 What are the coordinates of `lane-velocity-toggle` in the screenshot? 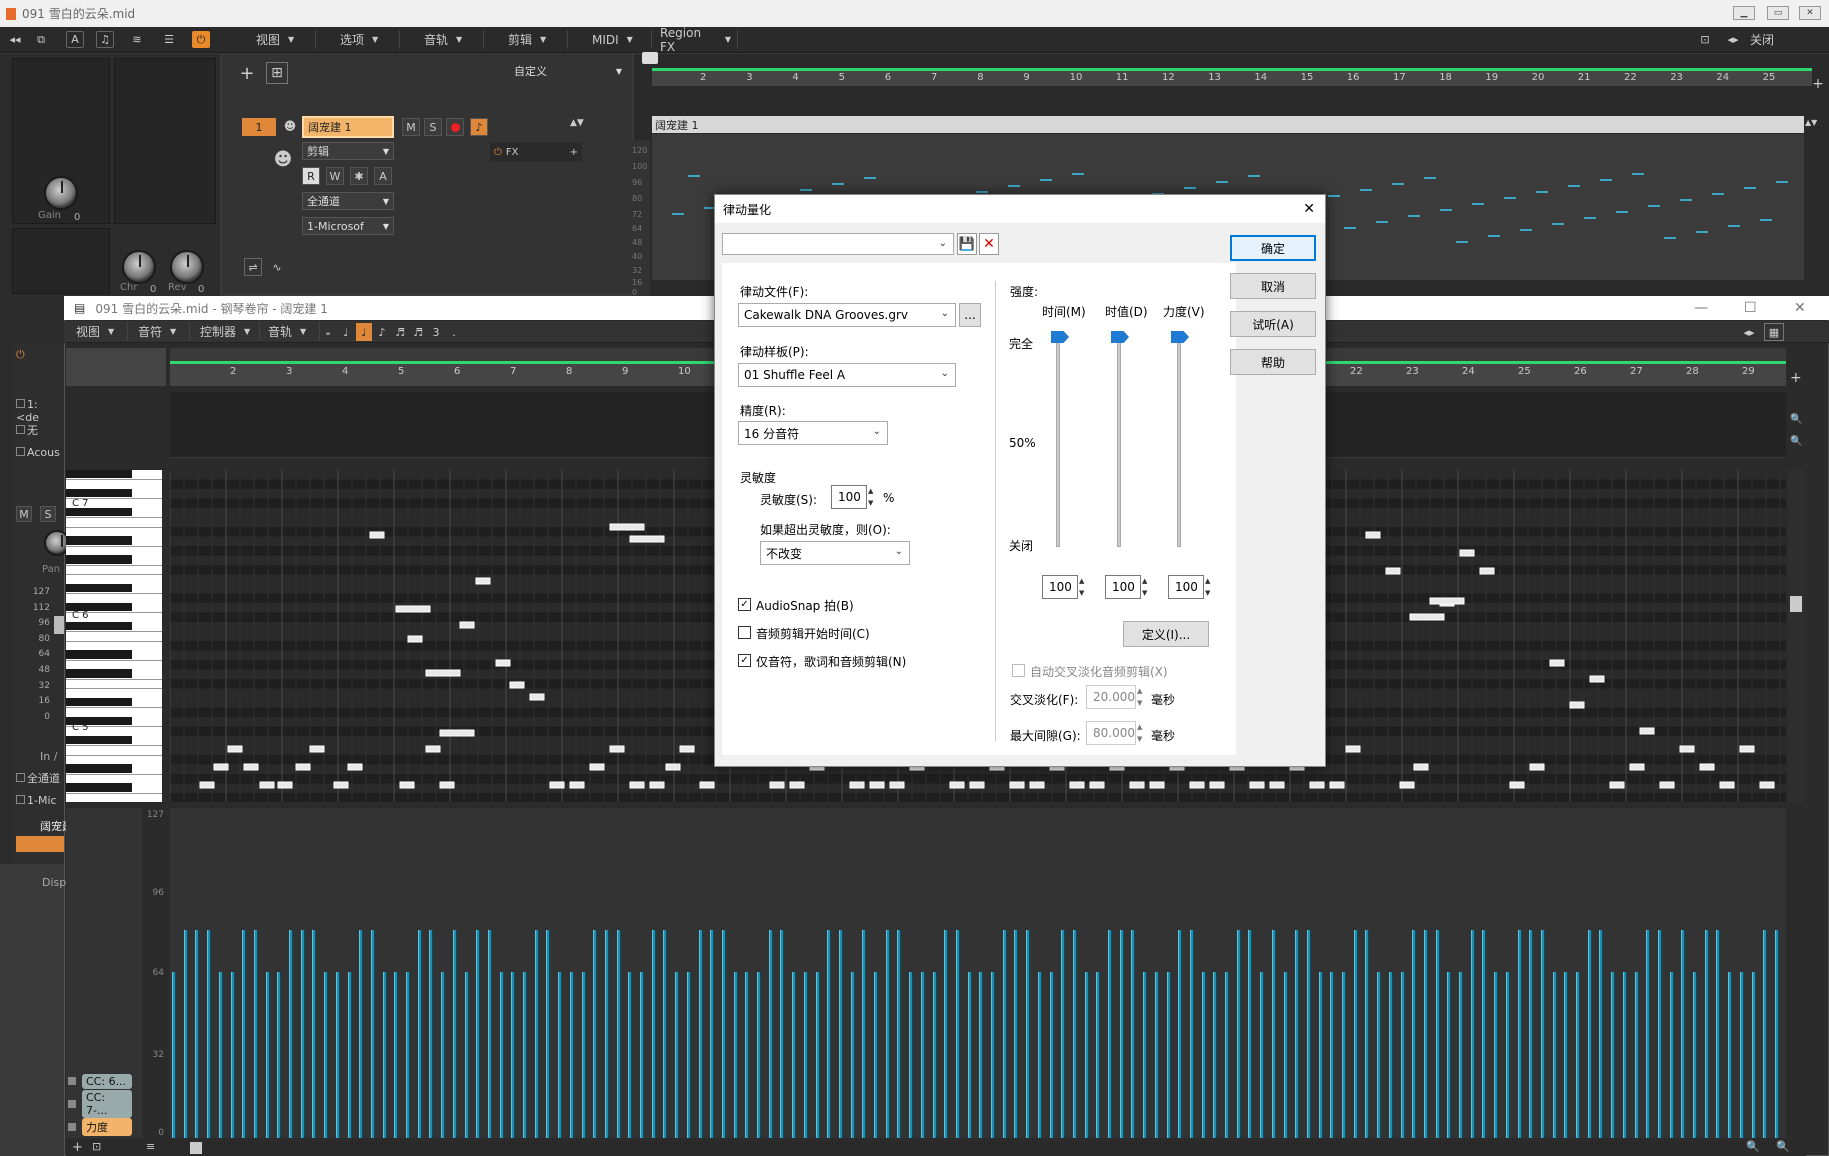 It's located at (72, 1127).